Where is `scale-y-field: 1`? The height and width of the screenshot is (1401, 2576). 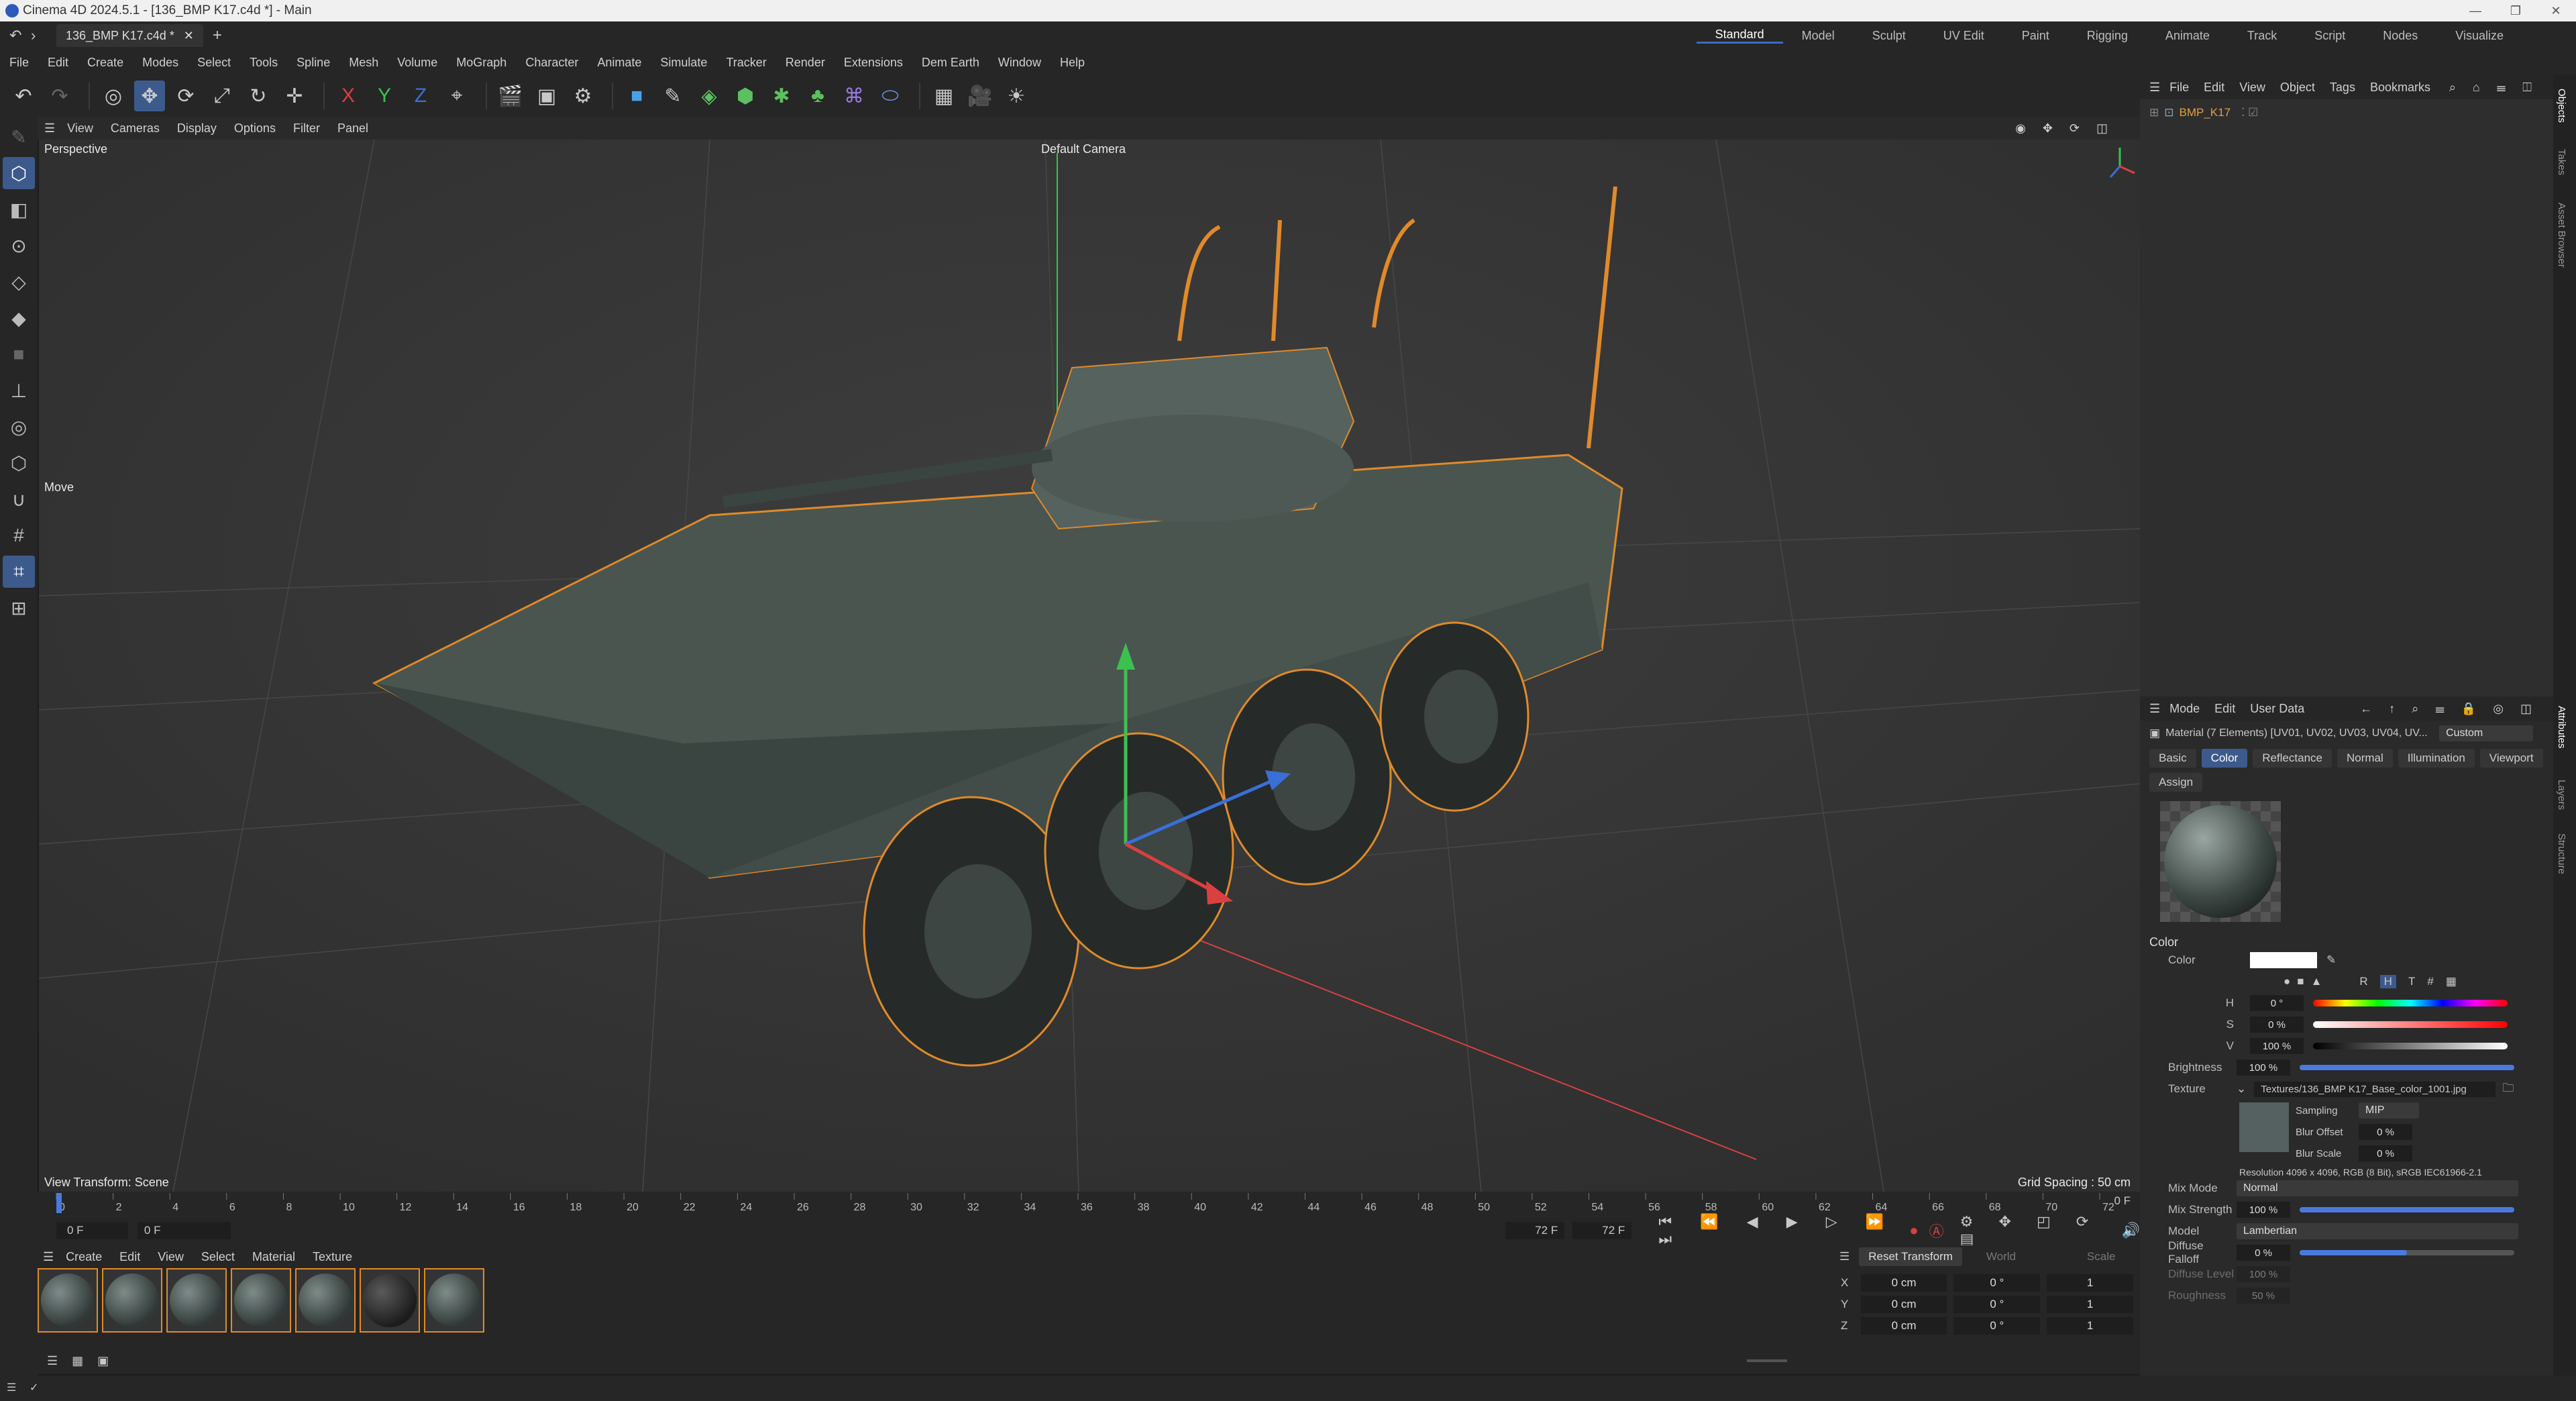
scale-y-field: 1 is located at coordinates (2090, 1304).